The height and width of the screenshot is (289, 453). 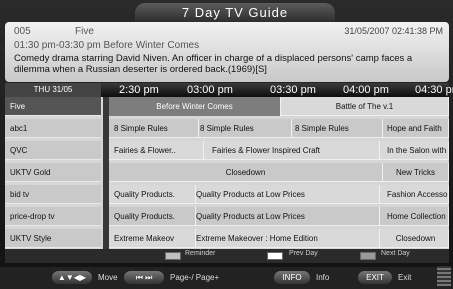 I want to click on channel-bid-tv: bid tv, so click(x=53, y=194).